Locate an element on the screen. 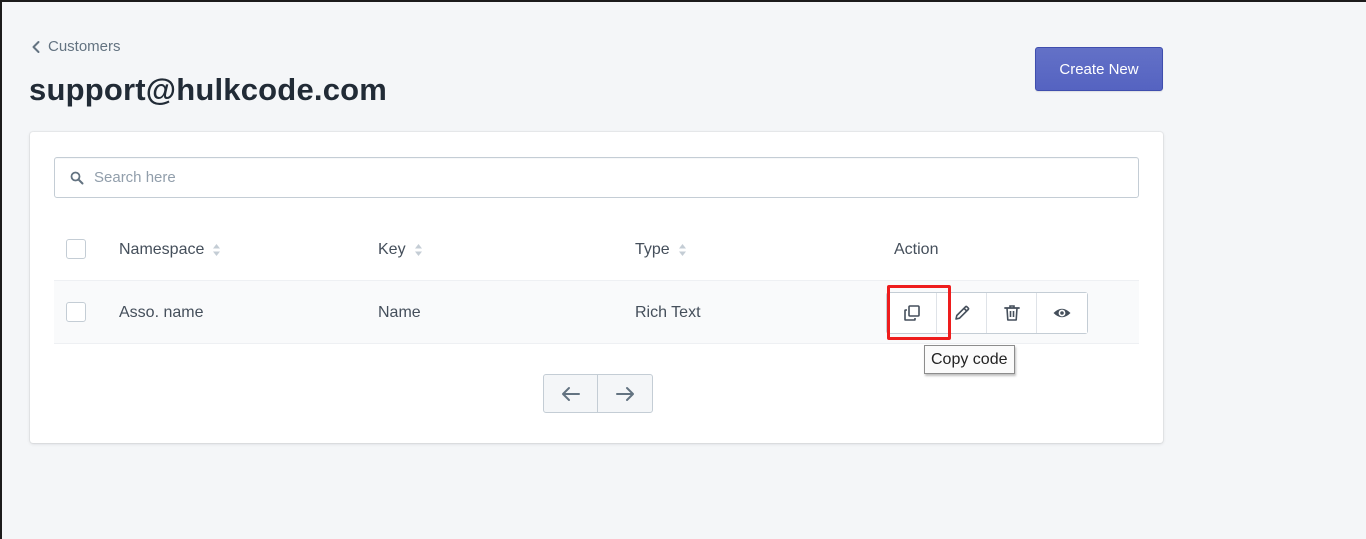 The height and width of the screenshot is (539, 1366). column-header-type: Type is located at coordinates (661, 250).